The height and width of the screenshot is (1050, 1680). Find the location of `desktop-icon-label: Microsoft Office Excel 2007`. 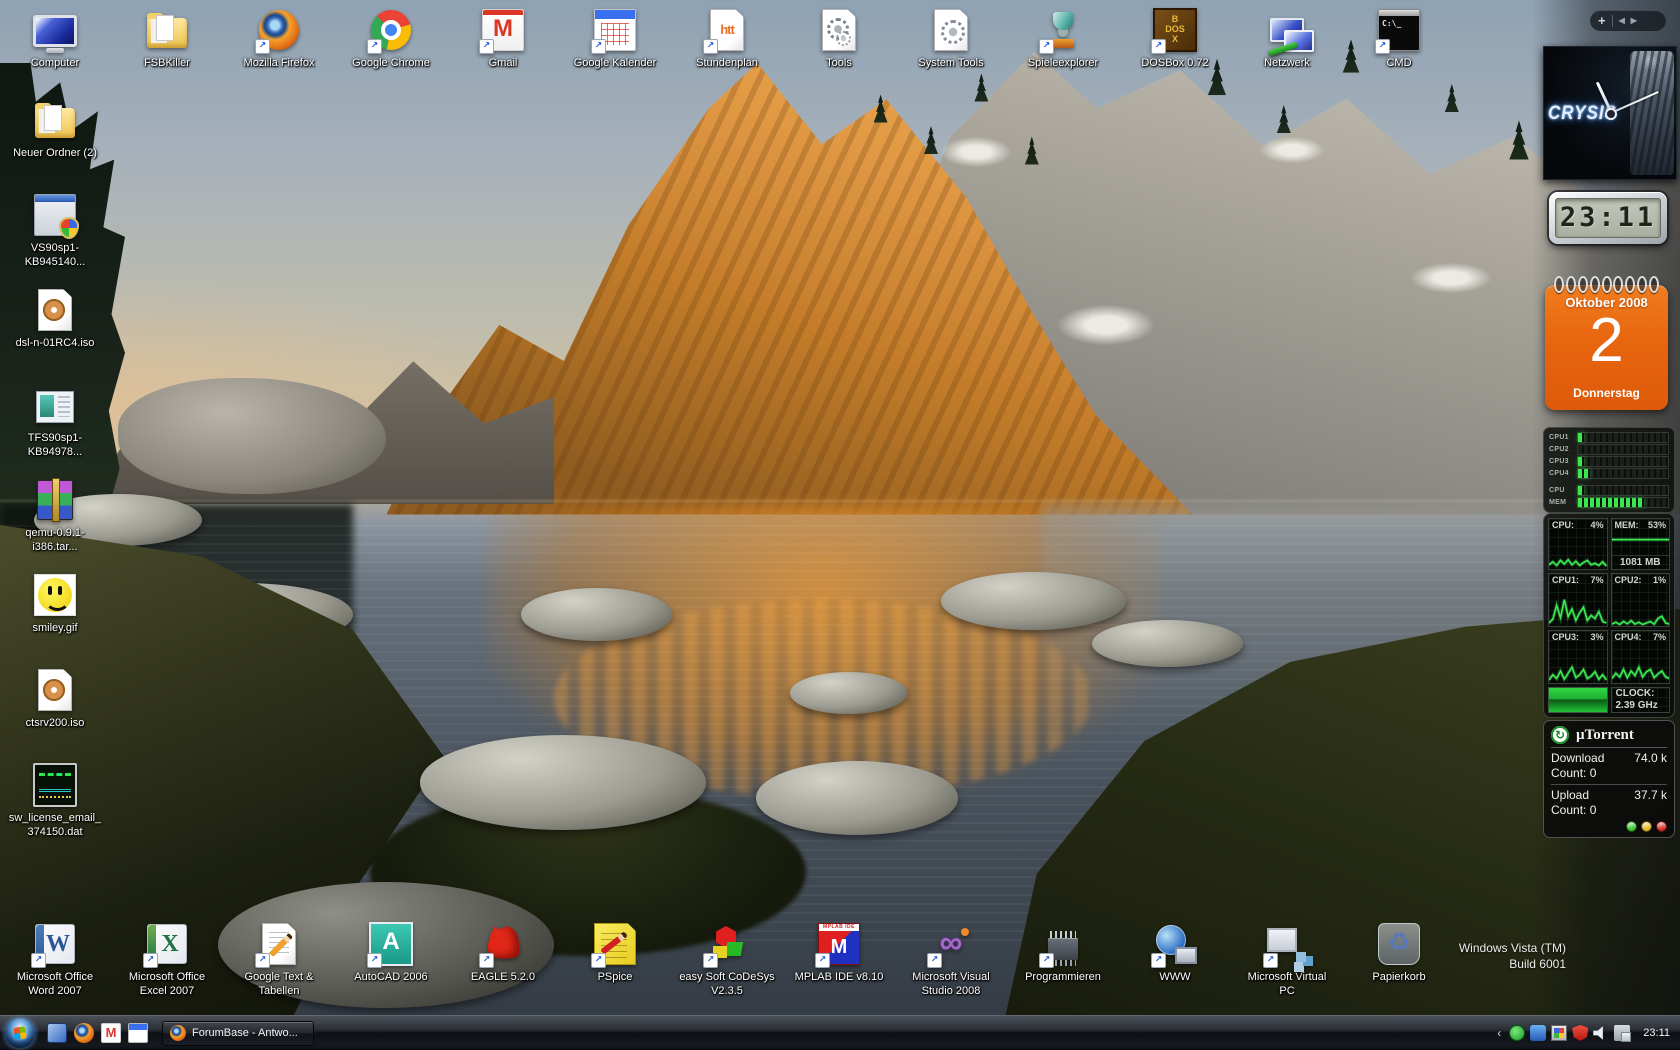

desktop-icon-label: Microsoft Office Excel 2007 is located at coordinates (167, 984).